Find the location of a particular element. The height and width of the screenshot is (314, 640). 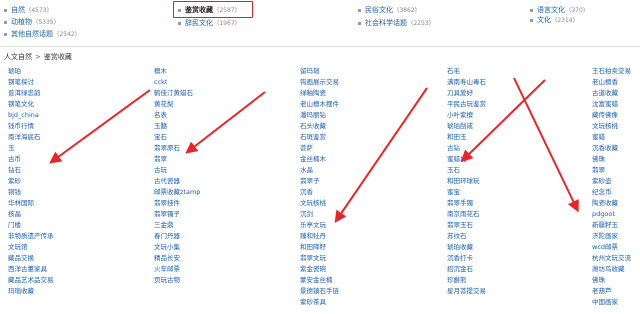

topic-link: 华林国际 is located at coordinates (21, 203).